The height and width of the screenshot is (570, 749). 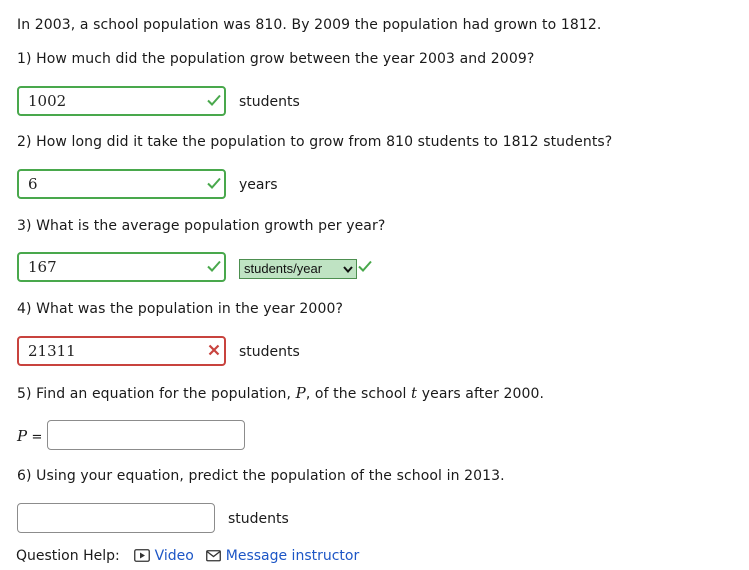 I want to click on incorrect-x-icon, so click(x=214, y=350).